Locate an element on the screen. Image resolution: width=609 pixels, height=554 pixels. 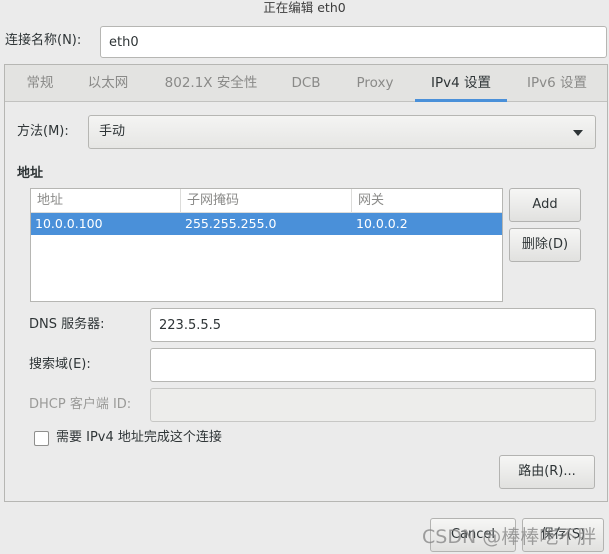
connection-name-input is located at coordinates (353, 42).